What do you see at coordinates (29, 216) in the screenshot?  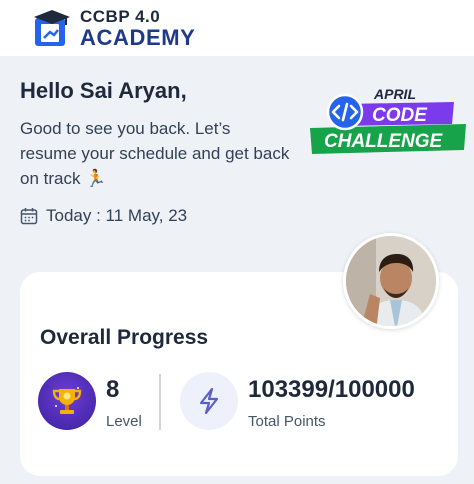 I see `calendar-icon` at bounding box center [29, 216].